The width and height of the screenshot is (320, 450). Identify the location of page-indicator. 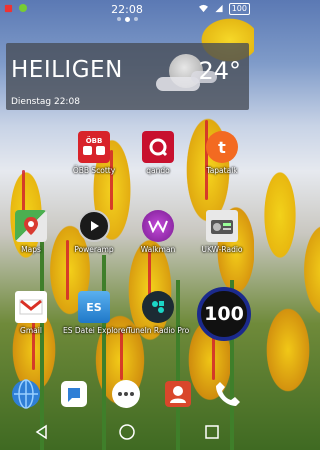
(127, 19).